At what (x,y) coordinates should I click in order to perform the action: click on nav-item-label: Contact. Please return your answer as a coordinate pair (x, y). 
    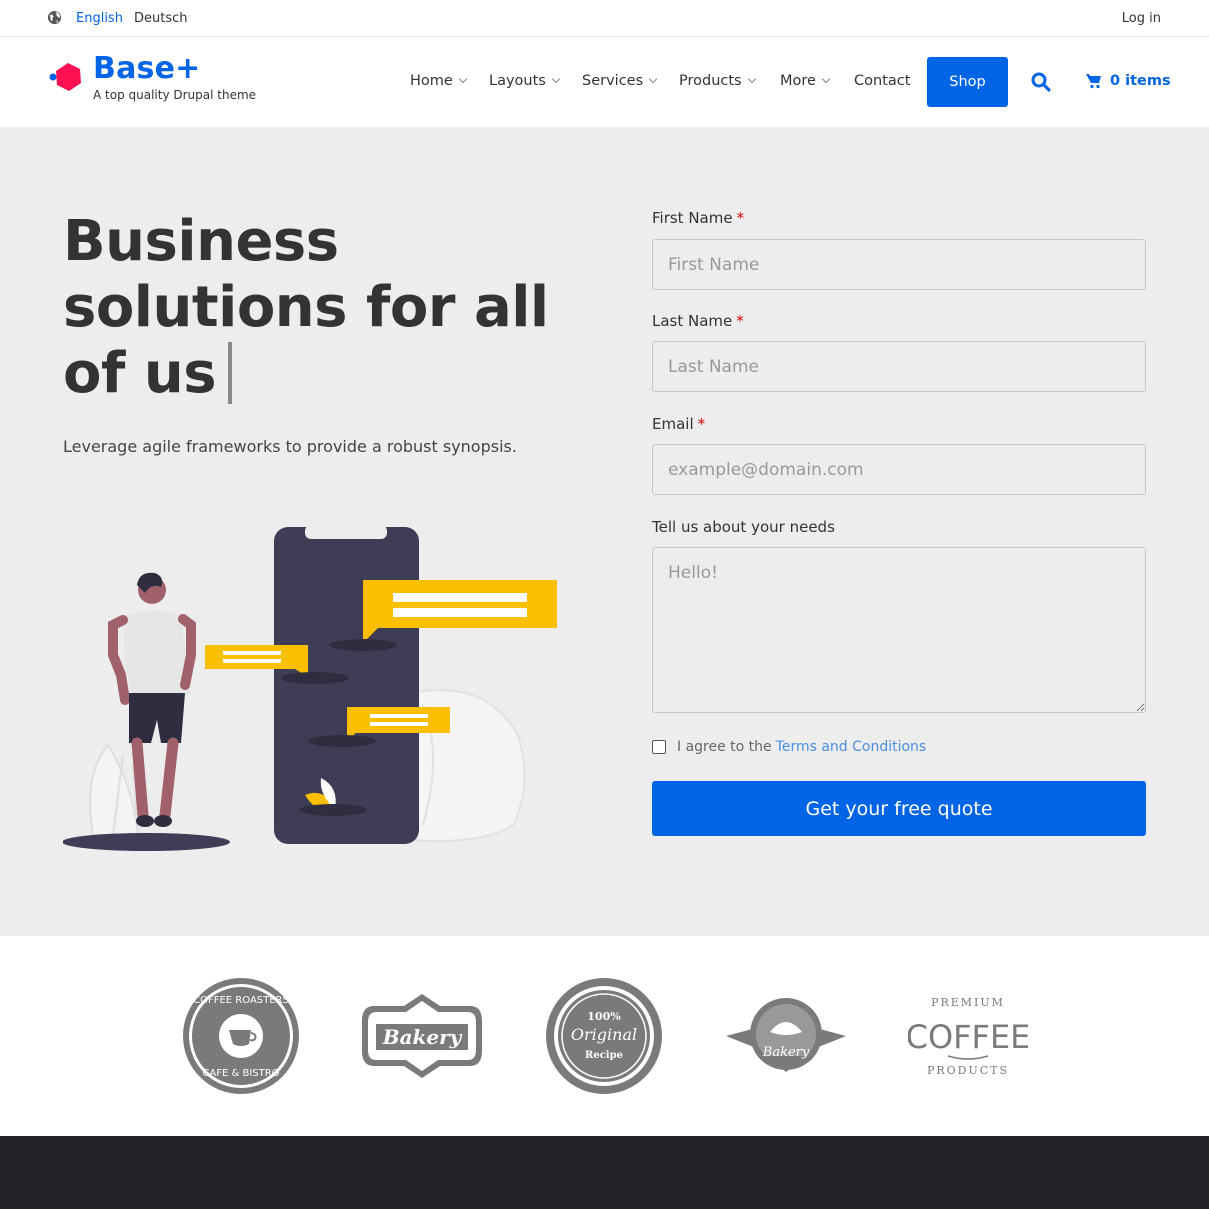
    Looking at the image, I should click on (882, 81).